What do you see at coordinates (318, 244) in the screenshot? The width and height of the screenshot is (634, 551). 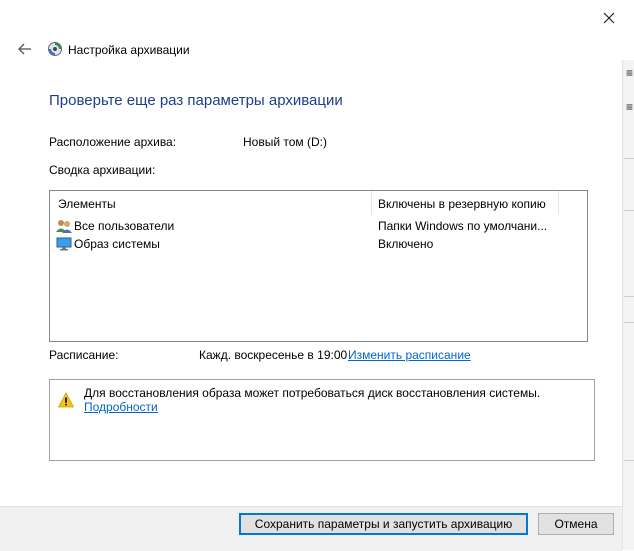 I see `list-item: Образ системы Включено` at bounding box center [318, 244].